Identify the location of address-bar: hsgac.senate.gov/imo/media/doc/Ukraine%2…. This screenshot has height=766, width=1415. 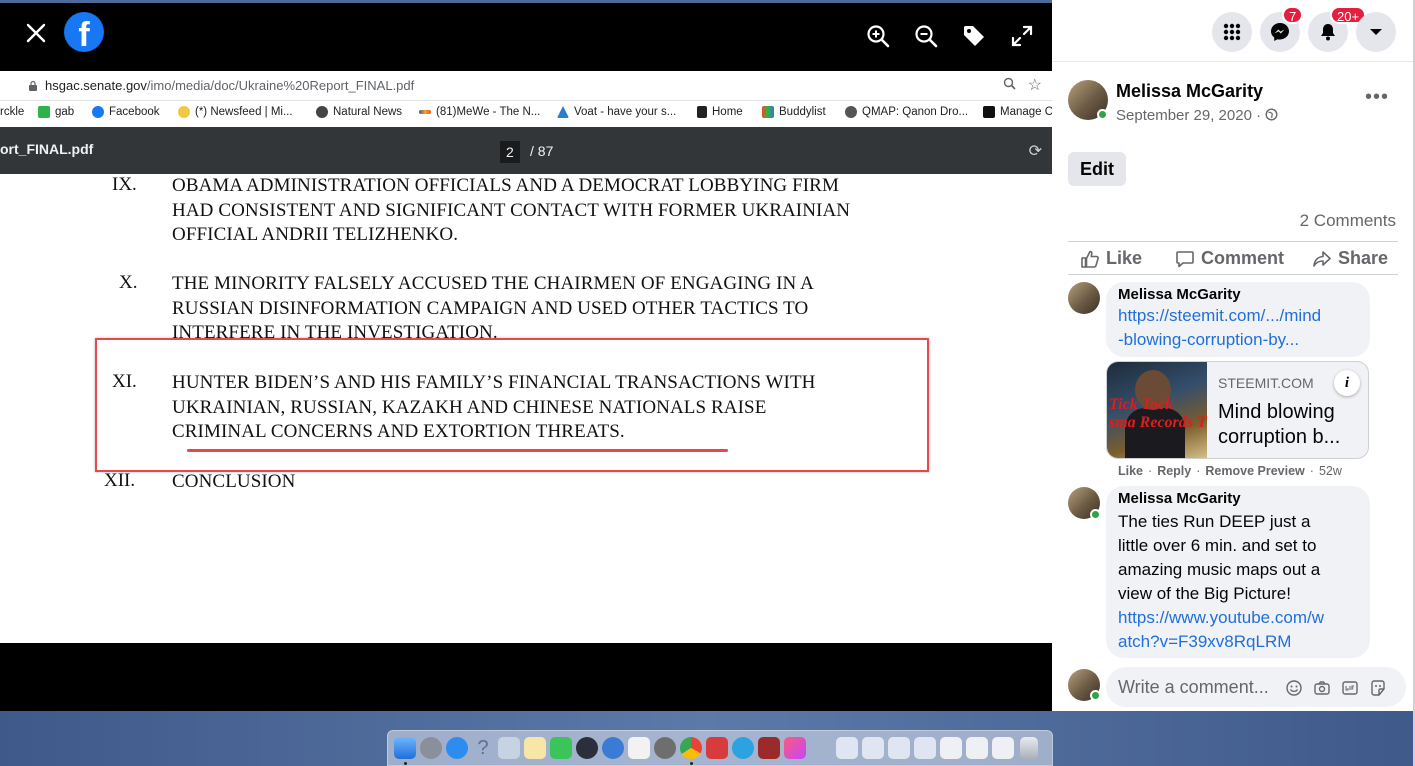
(526, 86).